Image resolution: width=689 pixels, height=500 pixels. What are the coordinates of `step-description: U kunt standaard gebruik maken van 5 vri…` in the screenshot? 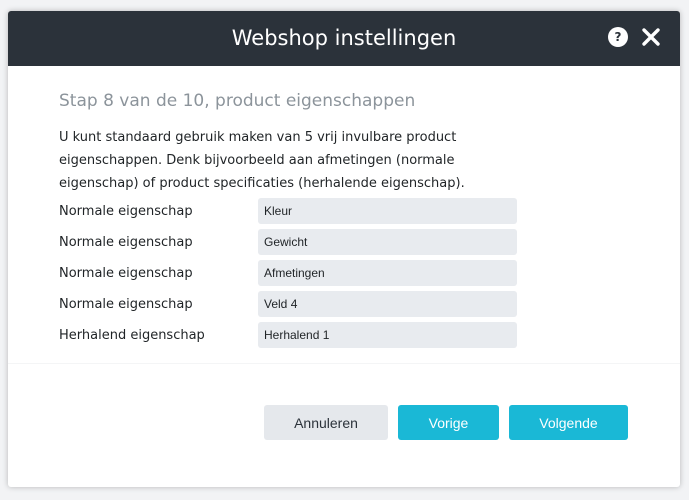 It's located at (262, 160).